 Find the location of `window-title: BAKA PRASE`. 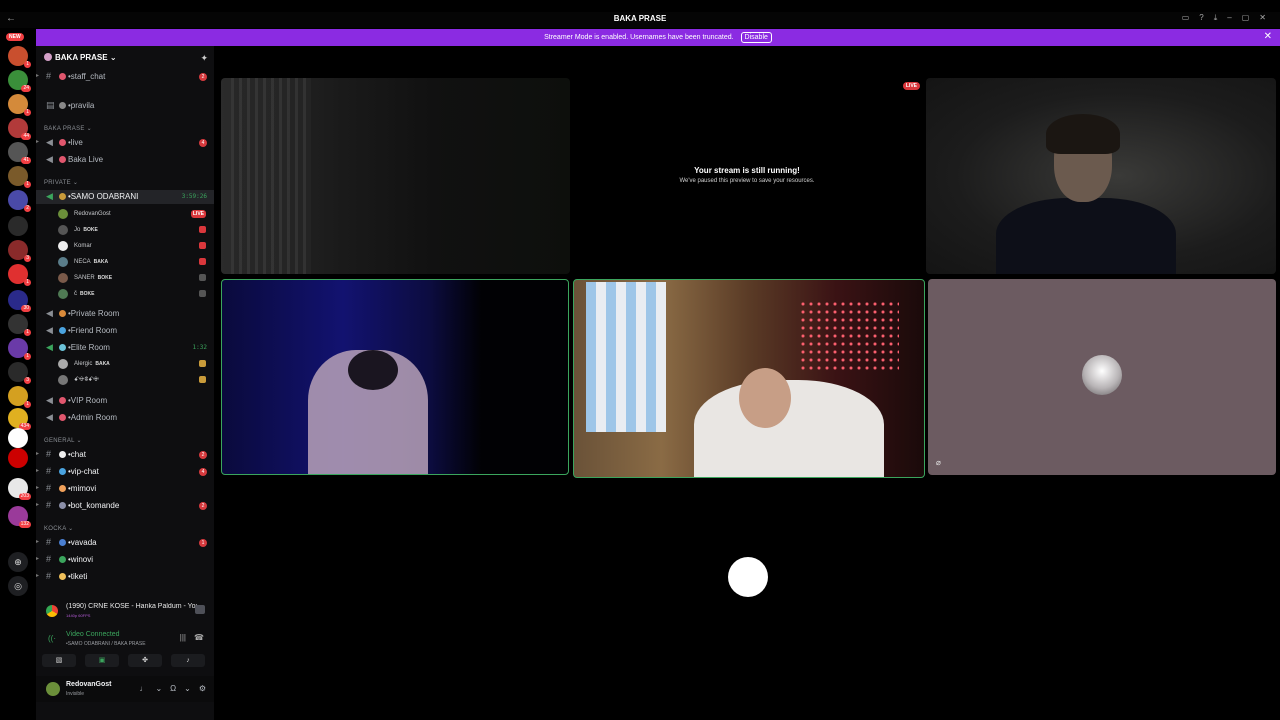

window-title: BAKA PRASE is located at coordinates (640, 18).